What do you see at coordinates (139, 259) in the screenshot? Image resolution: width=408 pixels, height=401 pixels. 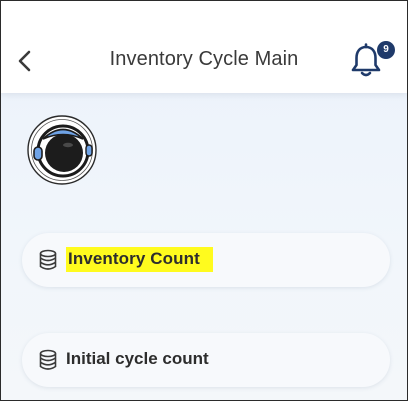 I see `menu-item-label: Inventory Count` at bounding box center [139, 259].